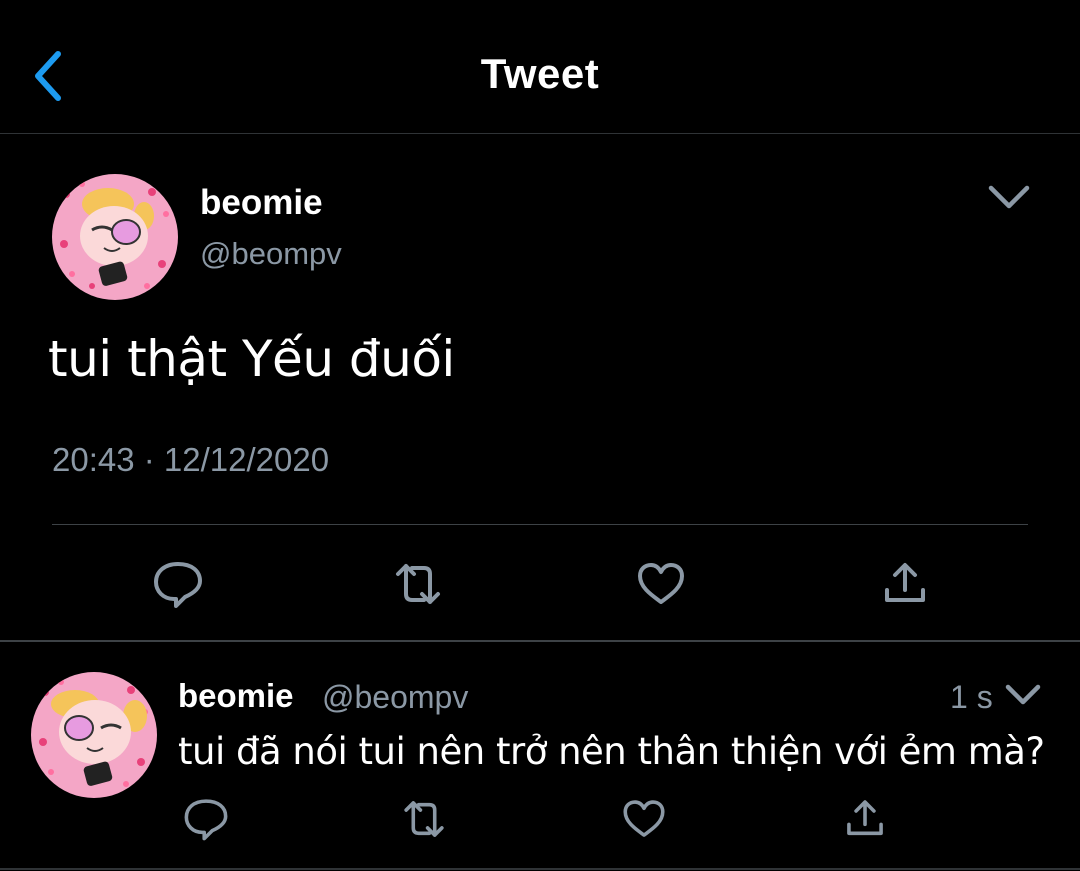 The width and height of the screenshot is (1080, 871). I want to click on tweet-text: tui thật Yếu đuối, so click(251, 359).